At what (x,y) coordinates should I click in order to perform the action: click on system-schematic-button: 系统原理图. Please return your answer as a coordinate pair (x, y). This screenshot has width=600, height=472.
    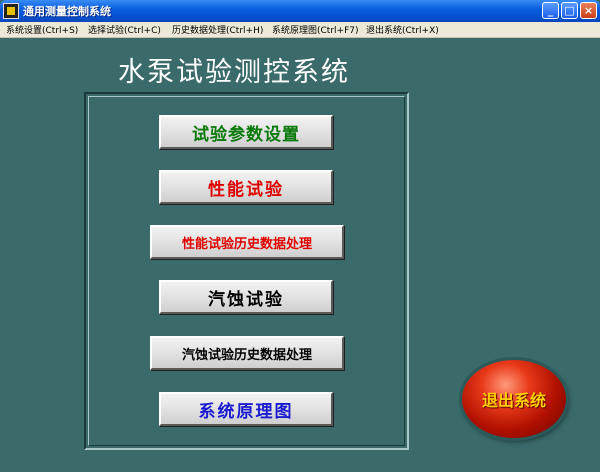
    Looking at the image, I should click on (246, 409).